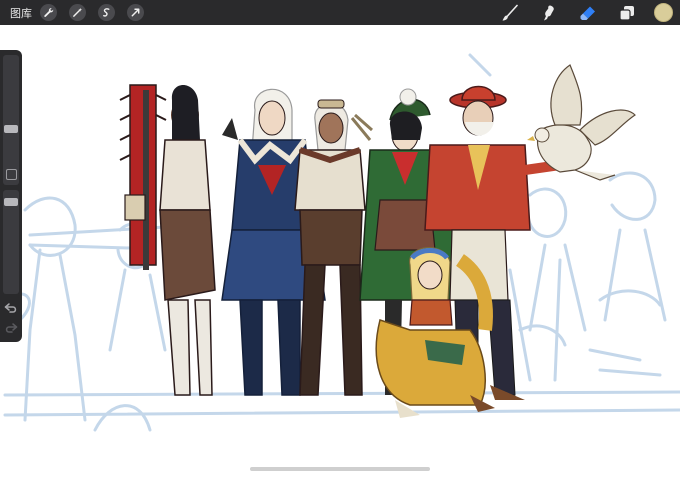 The width and height of the screenshot is (680, 480). What do you see at coordinates (11, 120) in the screenshot?
I see `brush-size-slider` at bounding box center [11, 120].